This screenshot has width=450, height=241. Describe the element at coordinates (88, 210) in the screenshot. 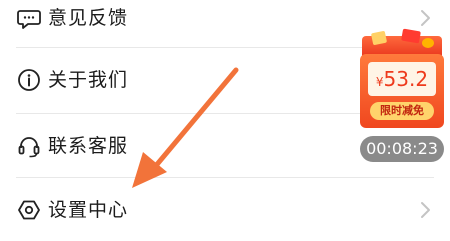

I see `menu-item-label: 设置中心` at that location.